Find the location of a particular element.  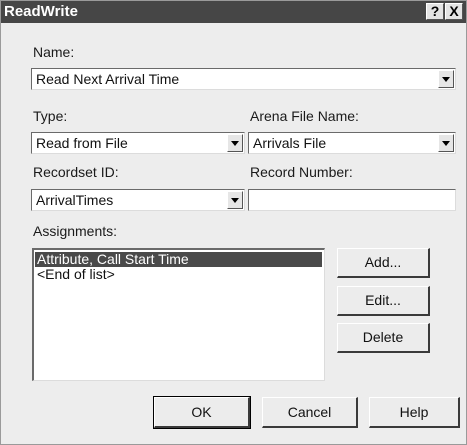

arena-file-name-combobox: Arrivals File is located at coordinates (352, 143).